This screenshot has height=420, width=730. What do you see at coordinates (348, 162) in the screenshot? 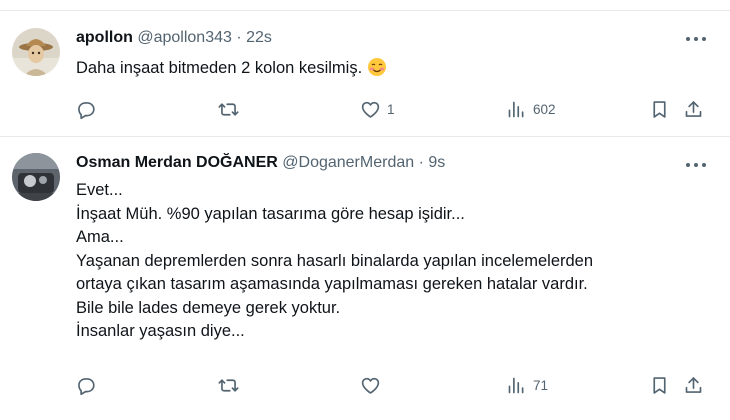
I see `handle: @DoganerMerdan` at bounding box center [348, 162].